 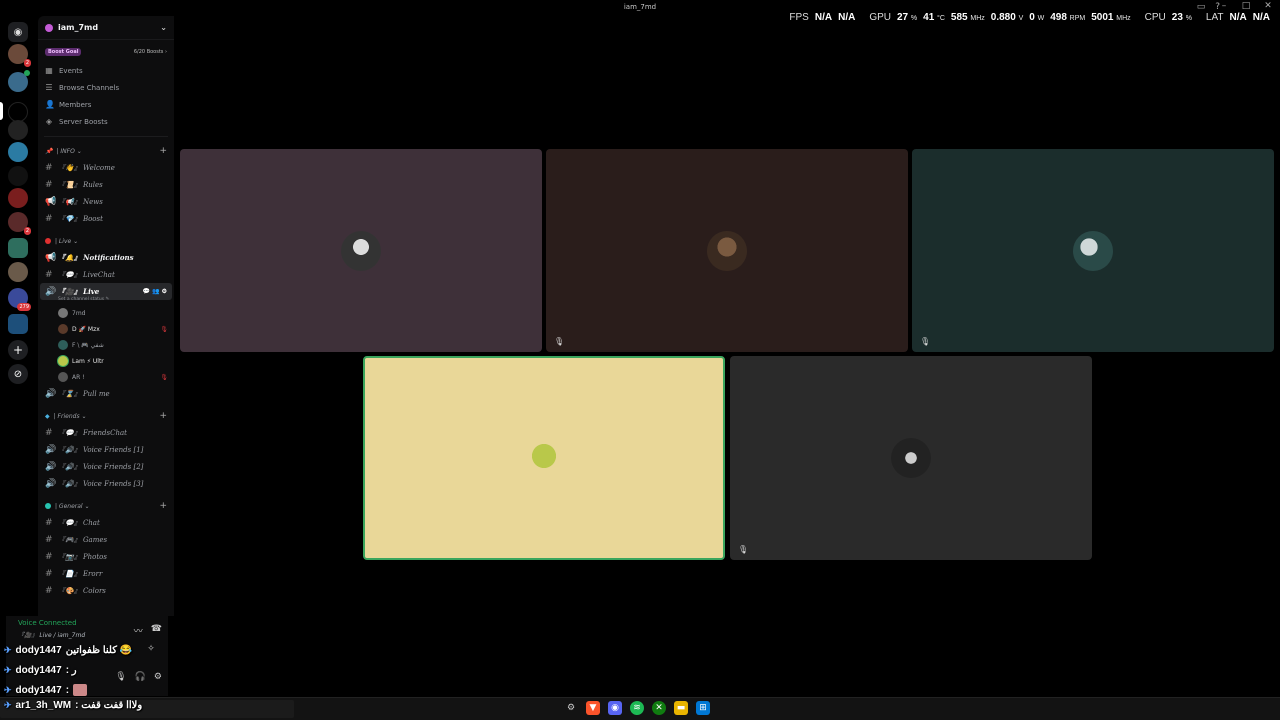 What do you see at coordinates (46, 690) in the screenshot?
I see `overlay-chat-line: ✈ dody1447:` at bounding box center [46, 690].